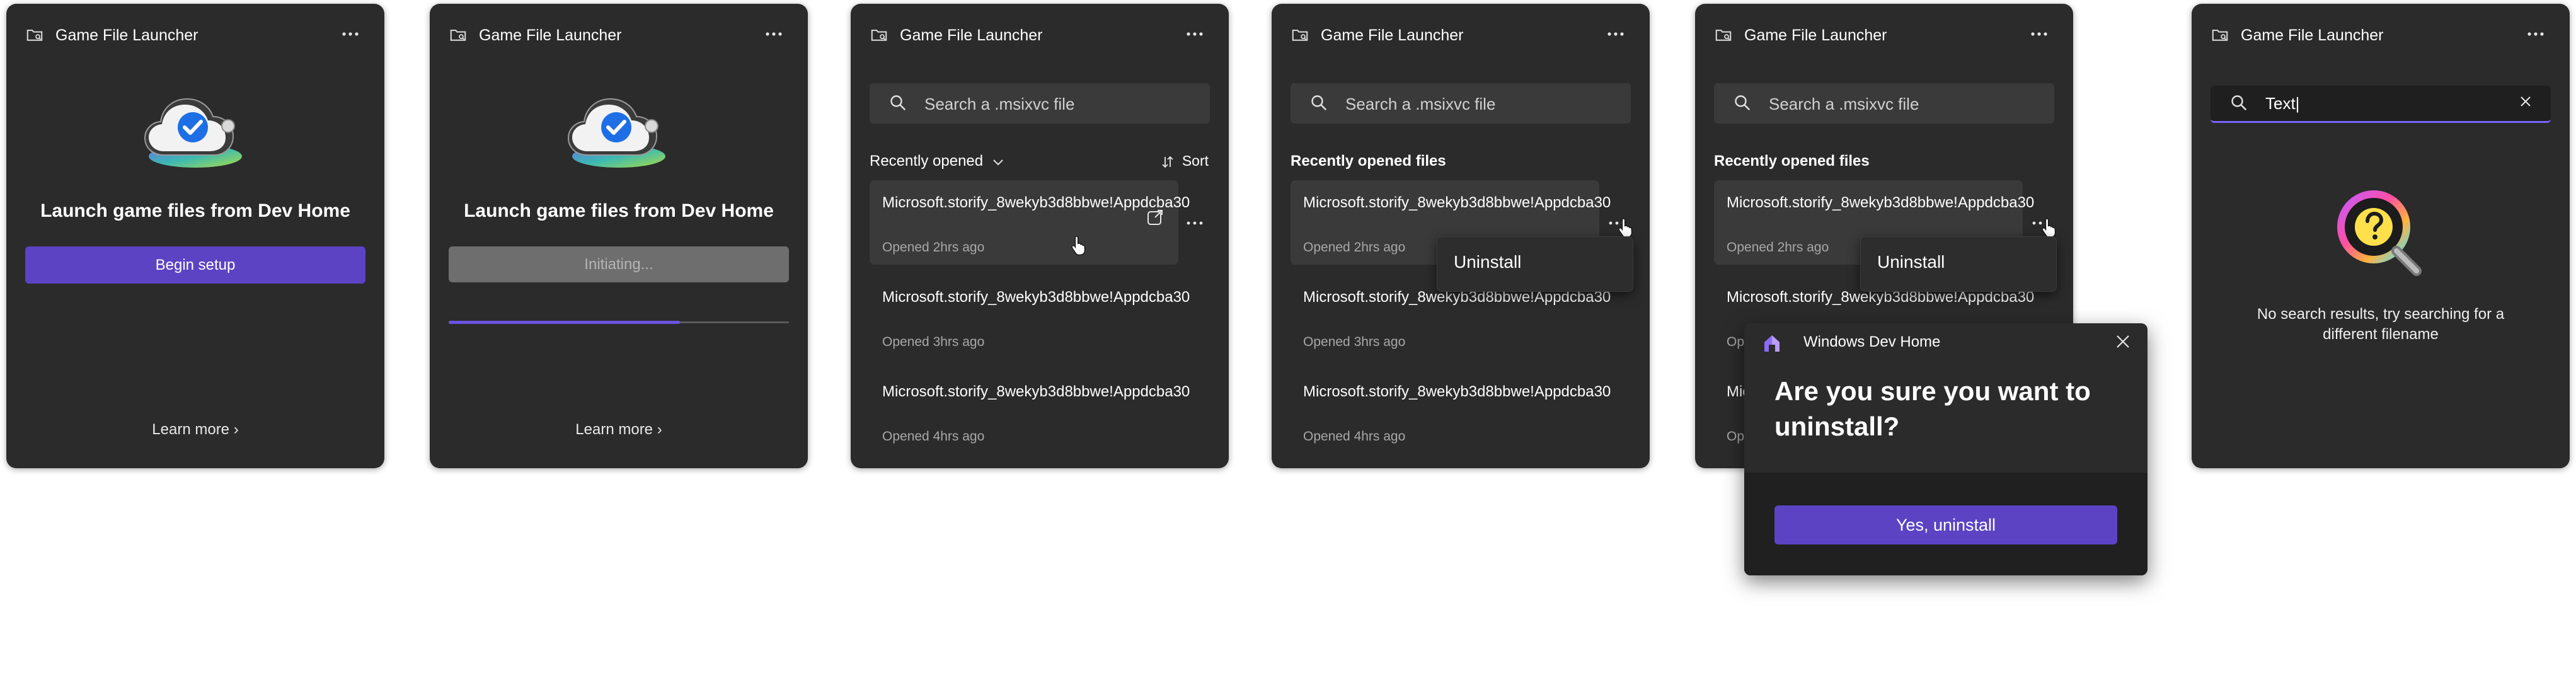  I want to click on sort-button: Sort, so click(1185, 162).